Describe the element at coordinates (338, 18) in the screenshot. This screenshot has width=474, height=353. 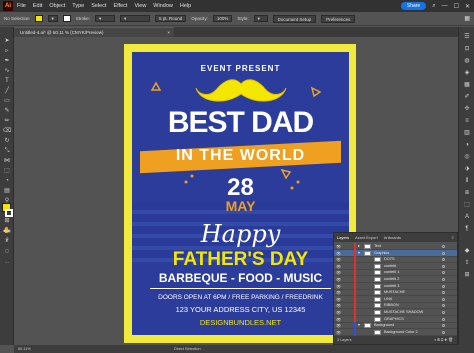
I see `preferences-button: Preferences` at that location.